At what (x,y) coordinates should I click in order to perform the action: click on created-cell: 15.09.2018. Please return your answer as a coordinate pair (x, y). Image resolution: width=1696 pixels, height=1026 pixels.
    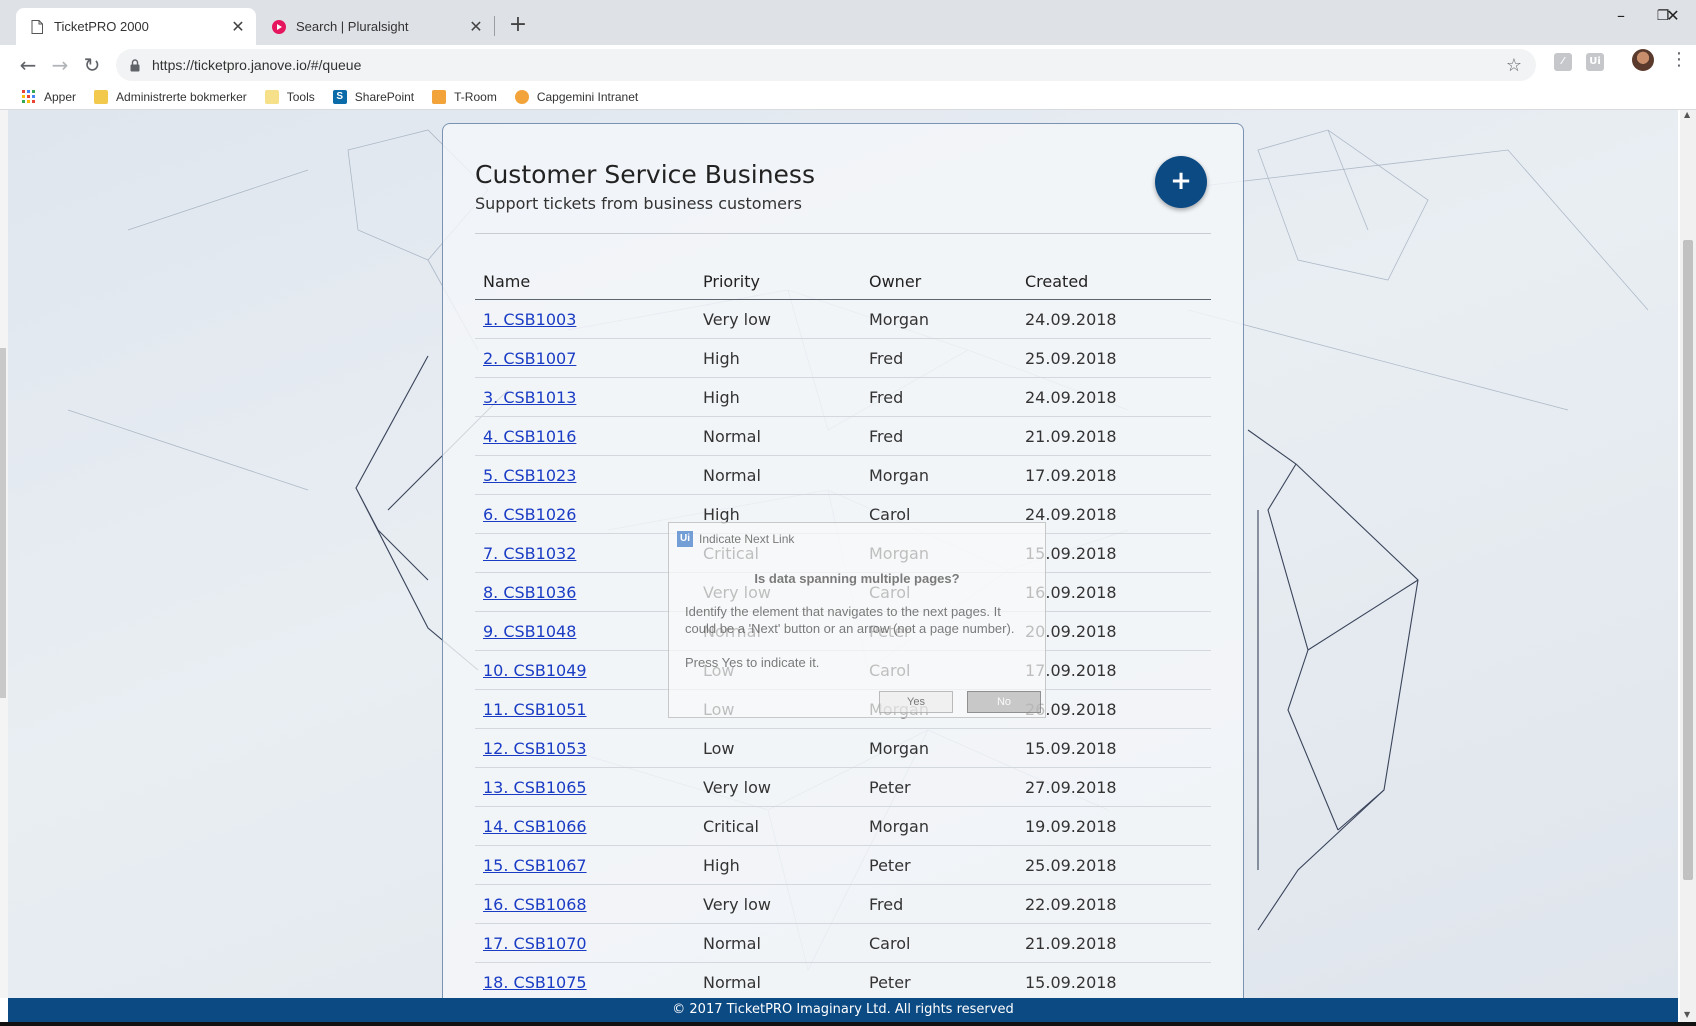
    Looking at the image, I should click on (1114, 980).